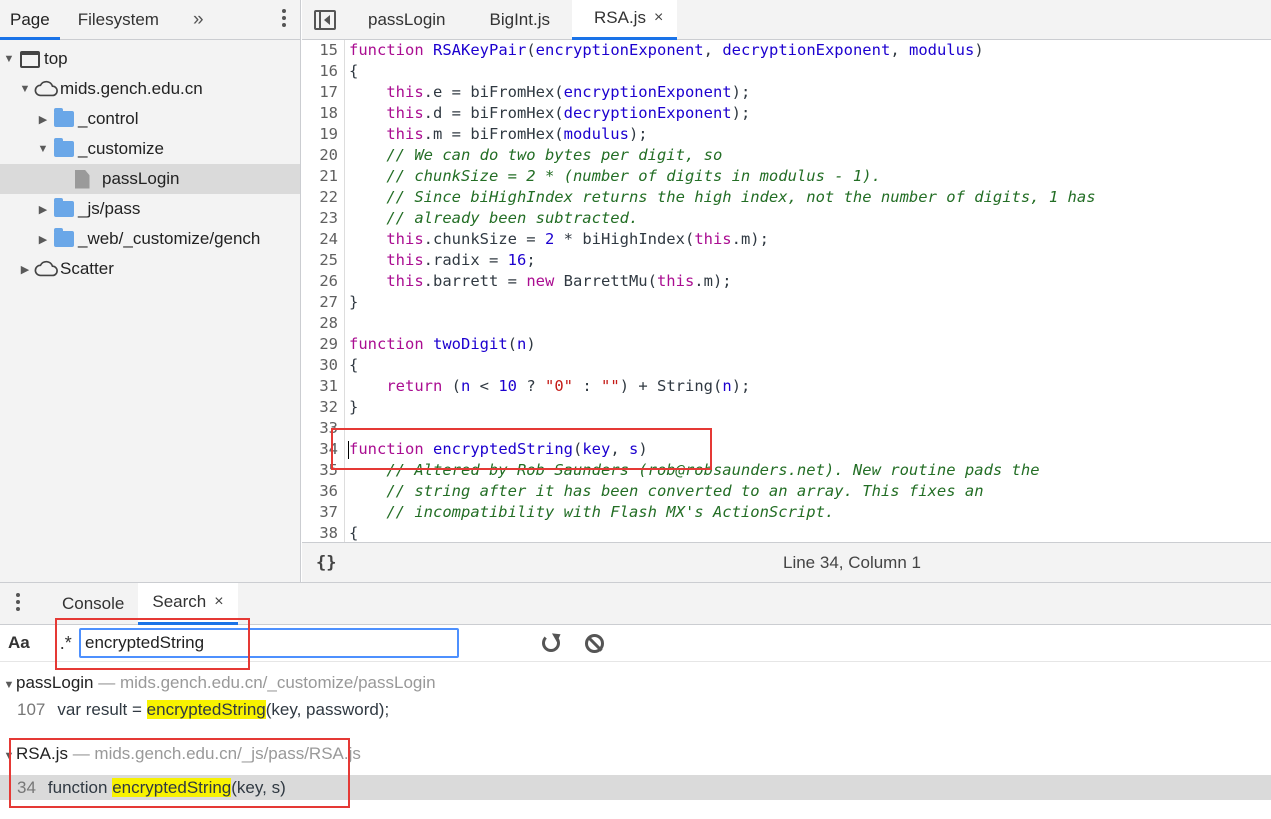  I want to click on result-text-after: (key, s), so click(258, 787).